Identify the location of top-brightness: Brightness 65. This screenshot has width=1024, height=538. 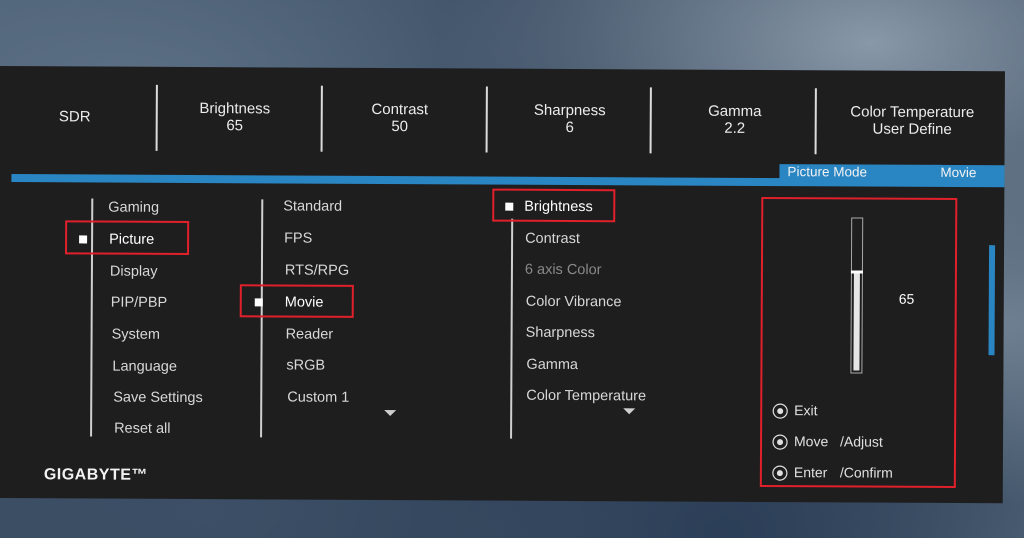
(234, 117).